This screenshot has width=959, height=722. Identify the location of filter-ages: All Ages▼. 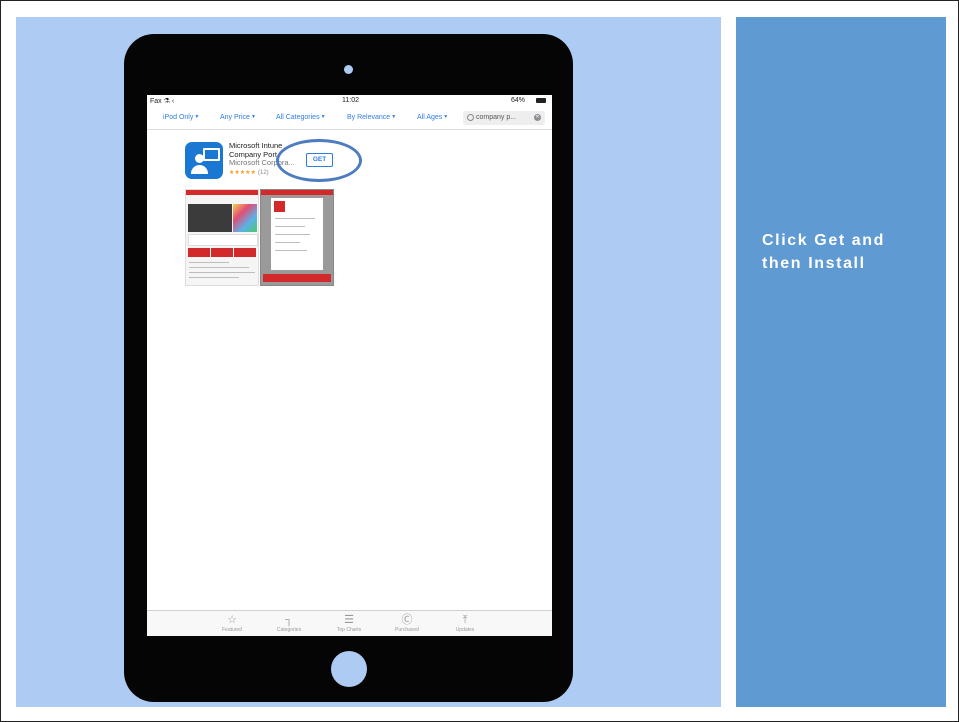
(432, 117).